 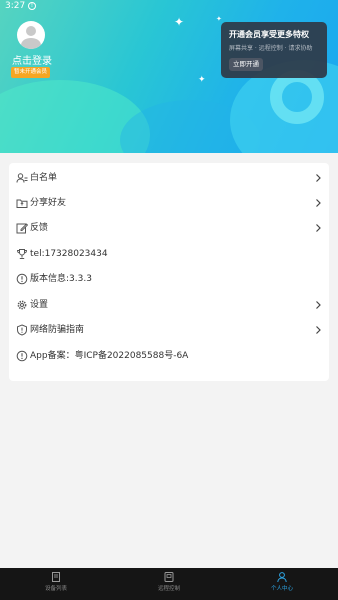 I want to click on tab-device-list: 设备列表, so click(x=56, y=584).